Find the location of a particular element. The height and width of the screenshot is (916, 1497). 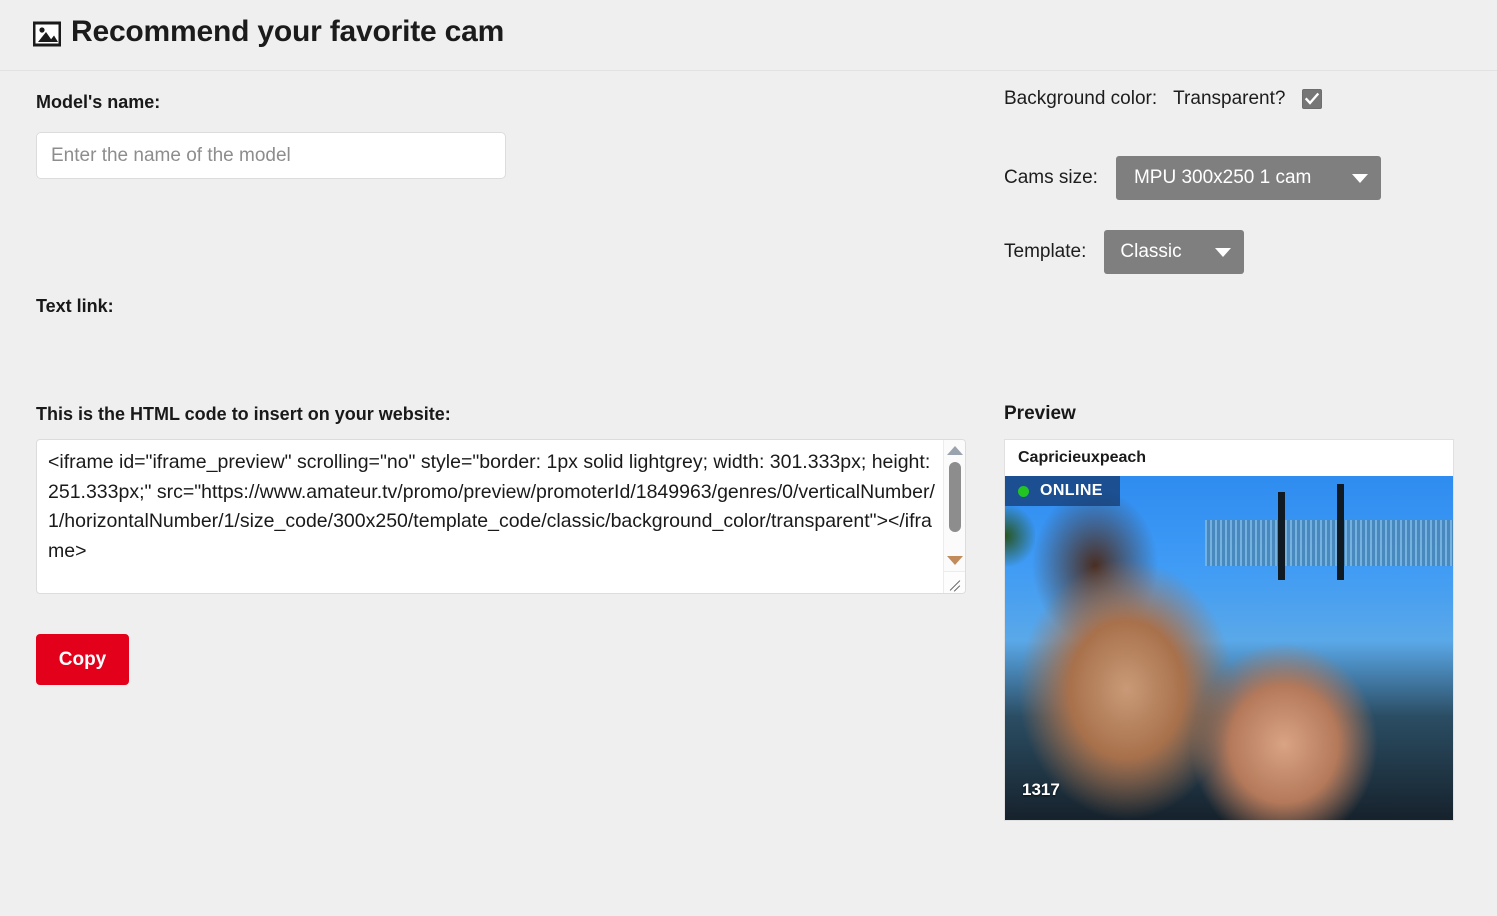

fence-decoration is located at coordinates (1329, 543).